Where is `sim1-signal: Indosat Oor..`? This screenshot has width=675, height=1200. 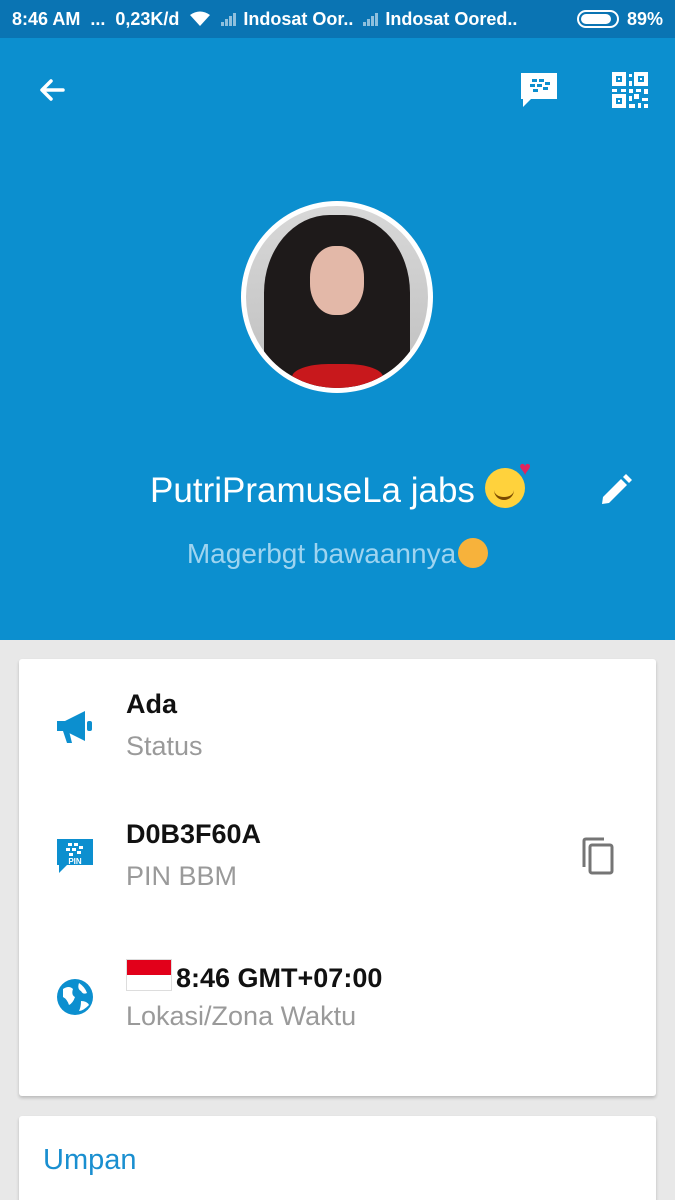
sim1-signal: Indosat Oor.. is located at coordinates (287, 19).